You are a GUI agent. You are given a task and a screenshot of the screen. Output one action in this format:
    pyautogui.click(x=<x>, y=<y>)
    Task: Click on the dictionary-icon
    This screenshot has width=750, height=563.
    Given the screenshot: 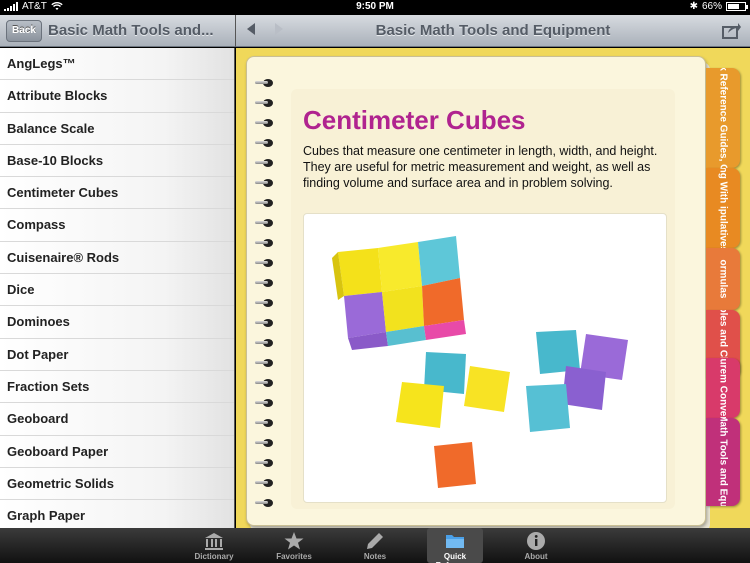 What is the action you would take?
    pyautogui.click(x=214, y=541)
    